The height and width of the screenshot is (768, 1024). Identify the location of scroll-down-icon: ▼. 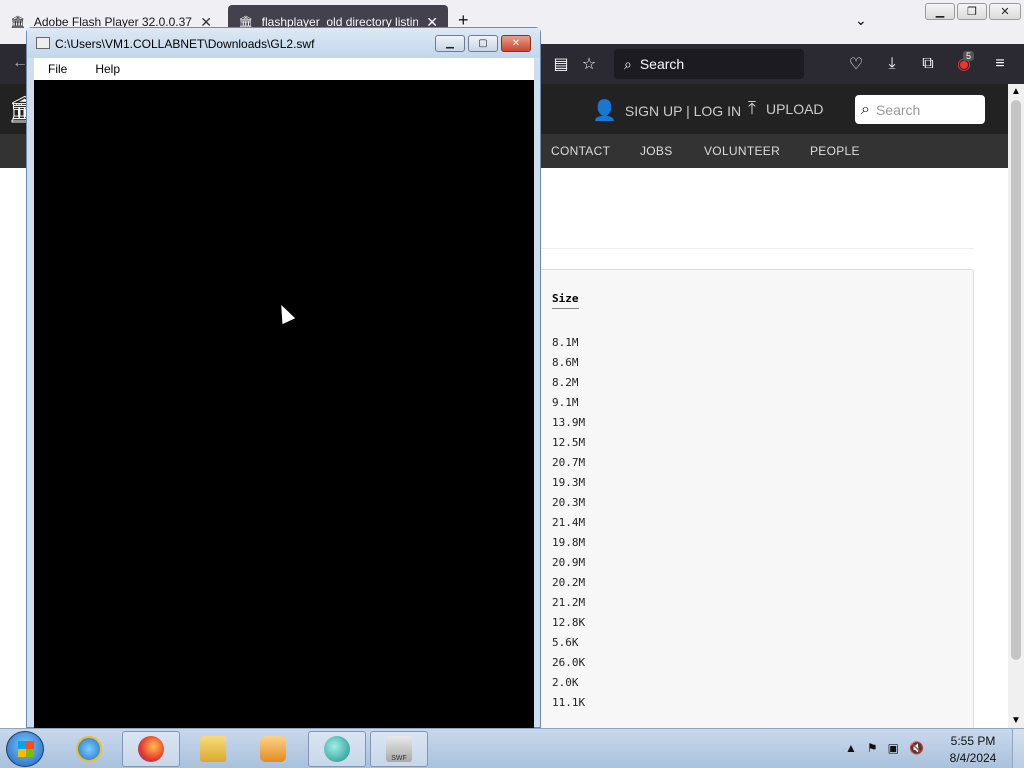
(1016, 720).